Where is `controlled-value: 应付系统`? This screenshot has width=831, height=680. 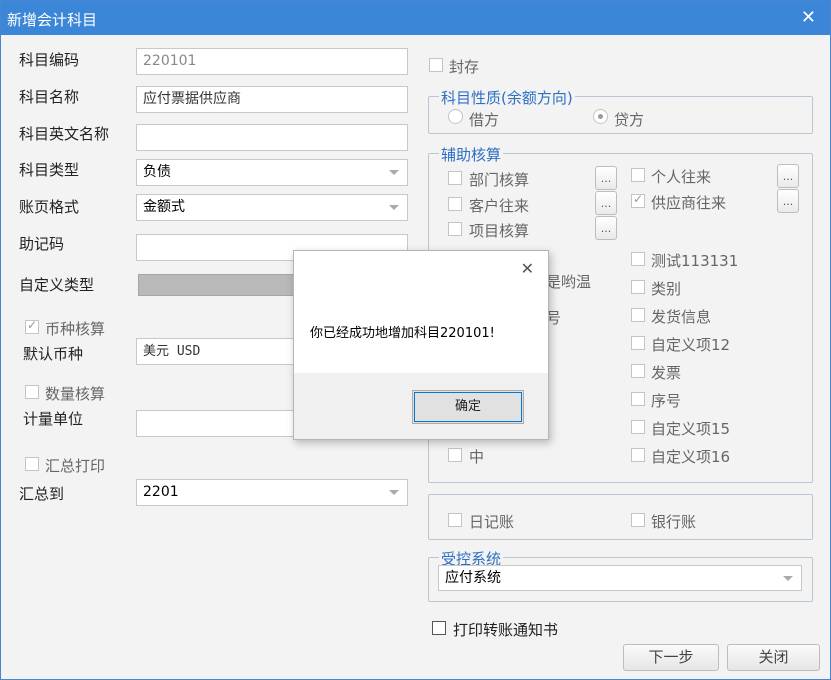
controlled-value: 应付系统 is located at coordinates (473, 578).